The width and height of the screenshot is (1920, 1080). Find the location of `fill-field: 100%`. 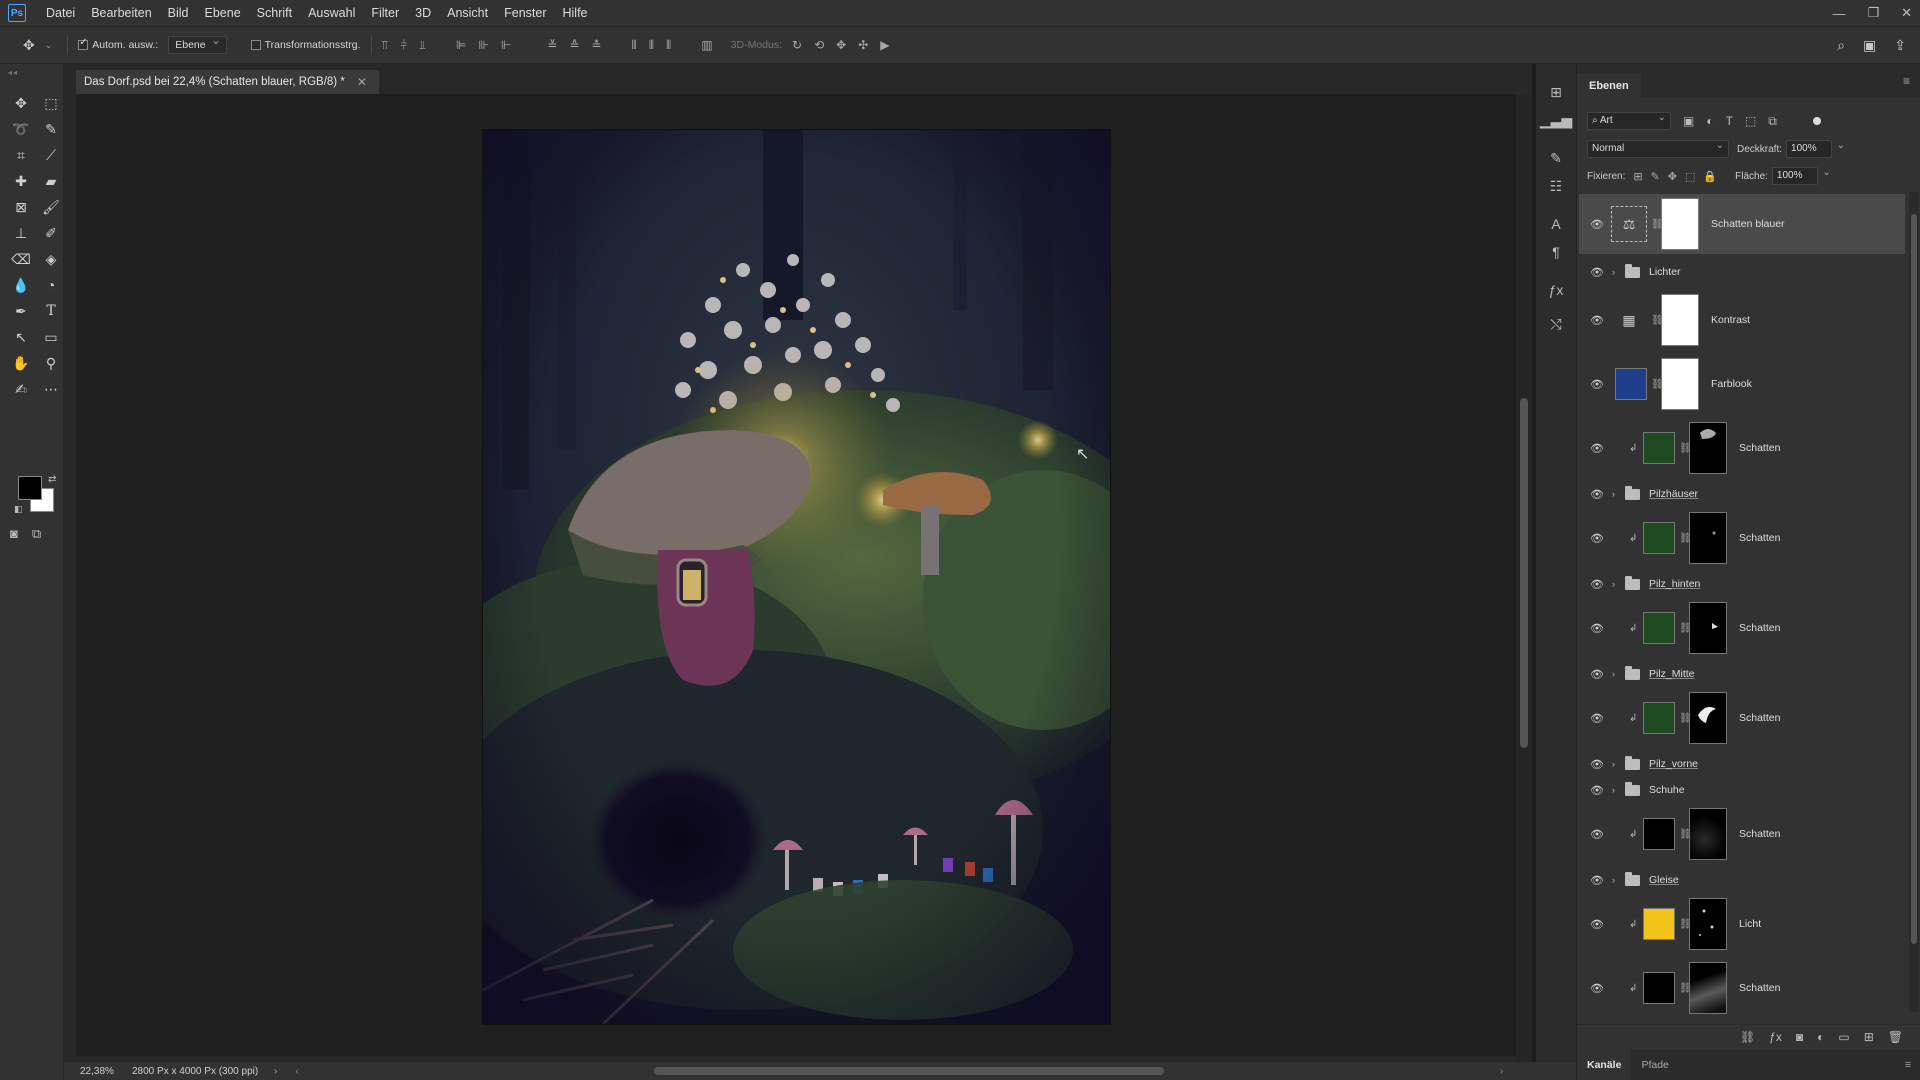

fill-field: 100% is located at coordinates (1801, 175).